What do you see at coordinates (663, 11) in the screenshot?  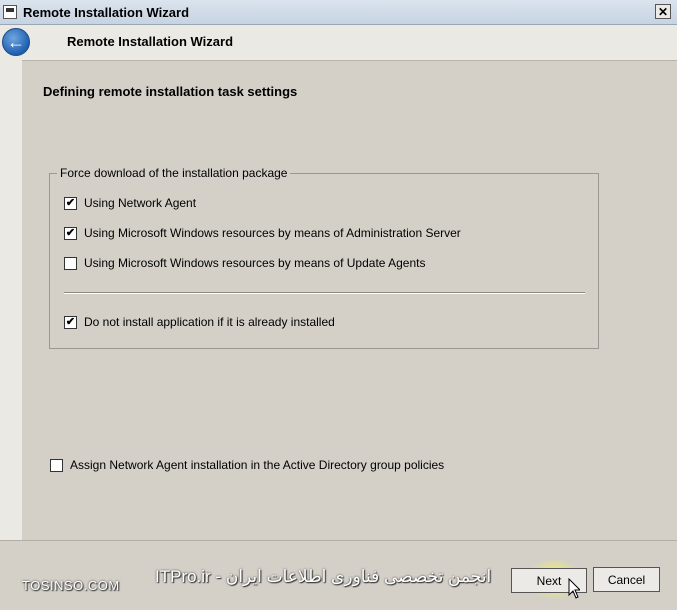 I see `close-button: ✕` at bounding box center [663, 11].